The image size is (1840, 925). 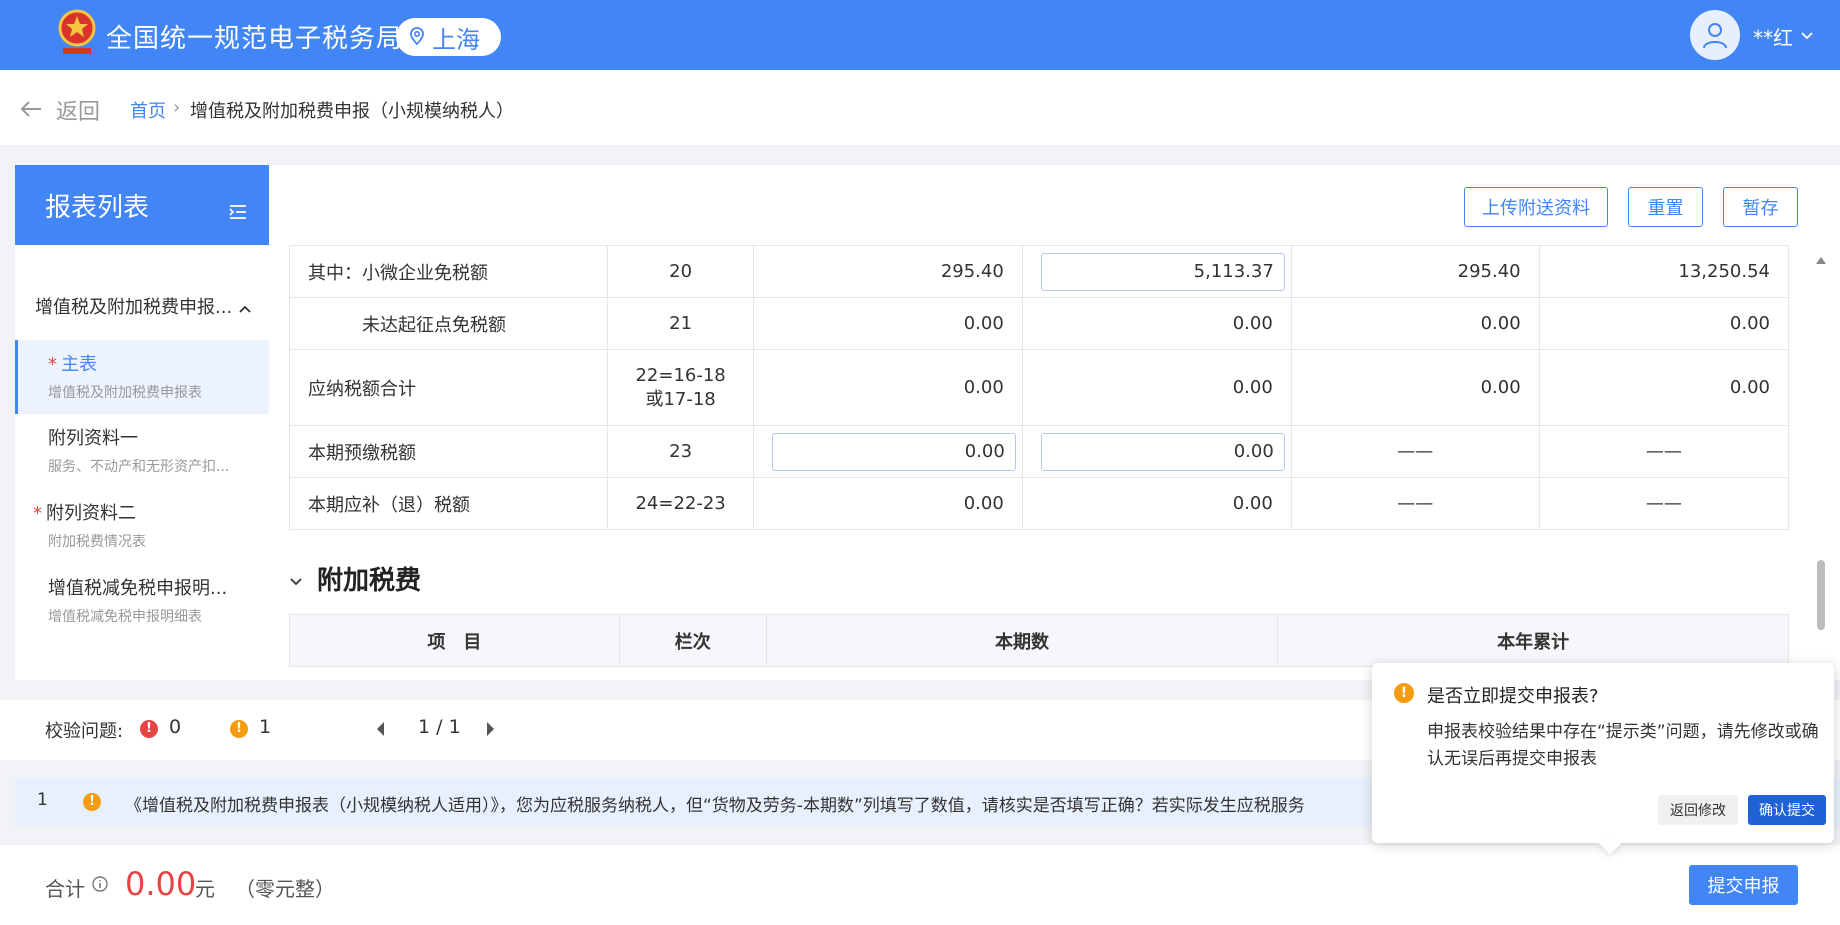 What do you see at coordinates (448, 271) in the screenshot?
I see `row-label: 其中：小微企业免税额` at bounding box center [448, 271].